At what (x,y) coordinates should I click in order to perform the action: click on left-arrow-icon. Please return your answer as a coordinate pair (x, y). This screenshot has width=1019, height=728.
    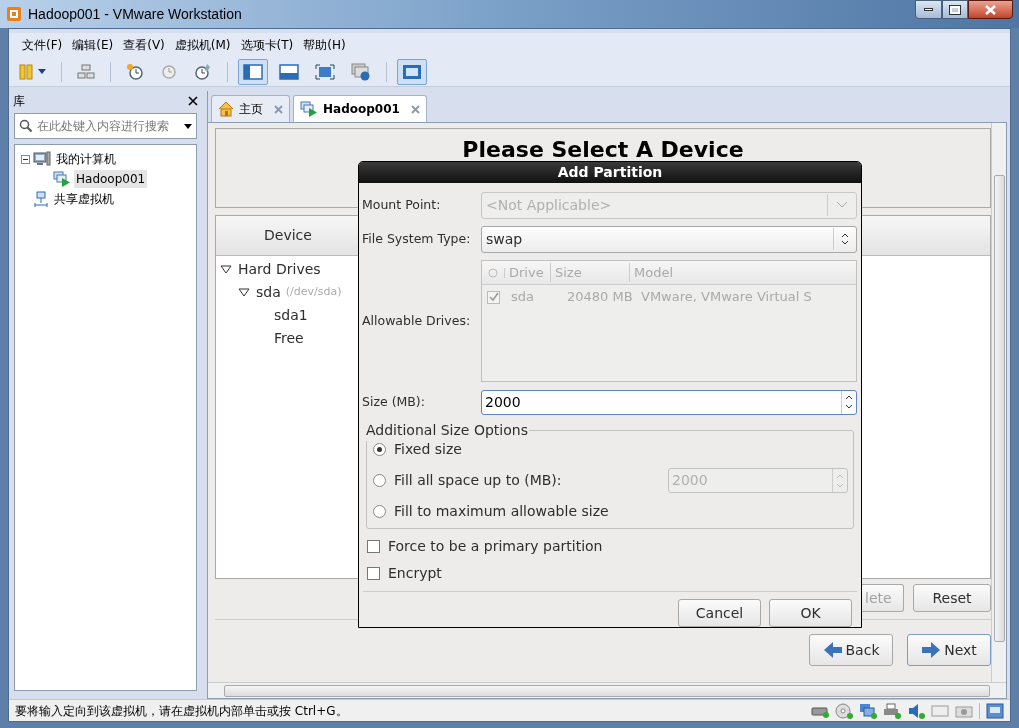
    Looking at the image, I should click on (832, 650).